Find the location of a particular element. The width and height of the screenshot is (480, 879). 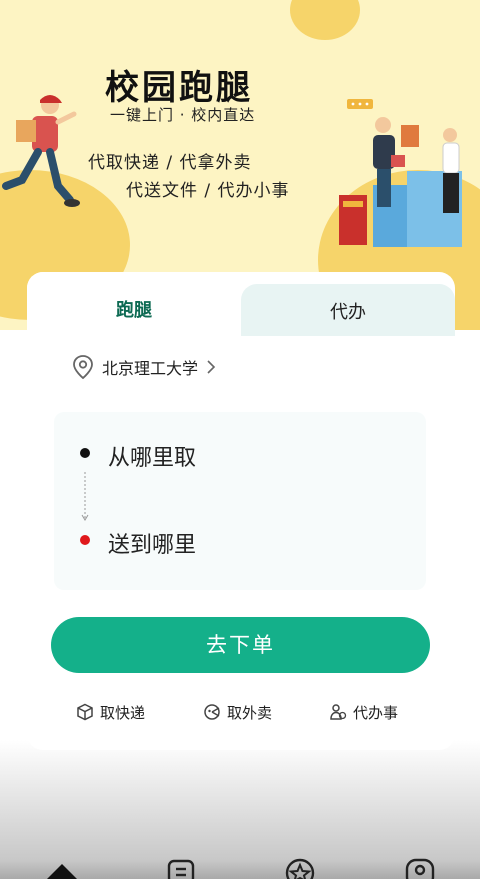

dropoff-dot is located at coordinates (85, 540).